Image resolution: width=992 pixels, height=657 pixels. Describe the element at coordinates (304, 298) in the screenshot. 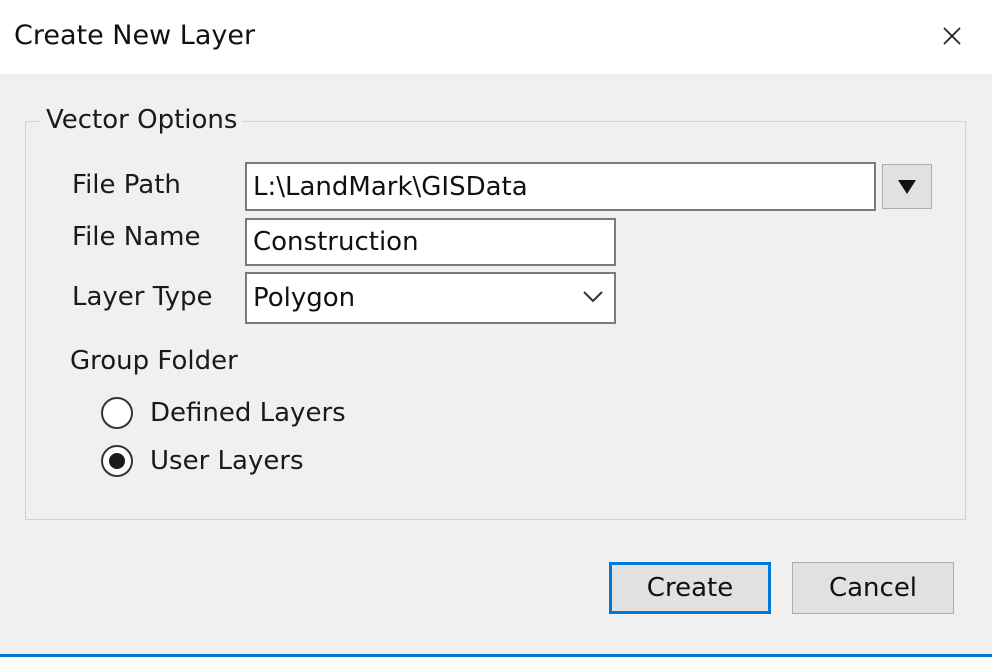

I see `layer-type-selected-value: Polygon` at that location.